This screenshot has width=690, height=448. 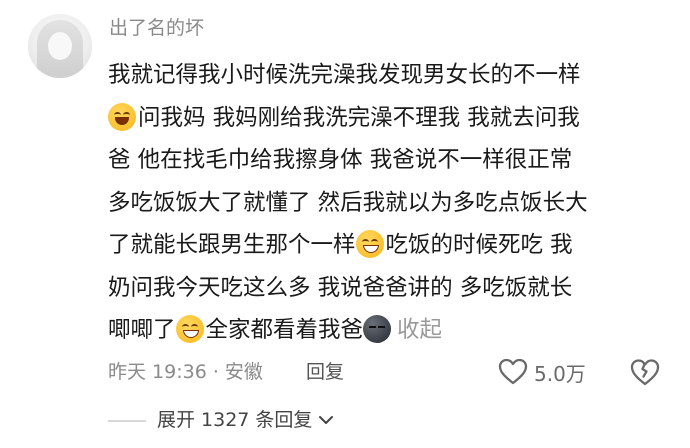 What do you see at coordinates (340, 244) in the screenshot?
I see `comment-line: 了就能长跟男生那个一样 吃饭的时候死吃 我` at bounding box center [340, 244].